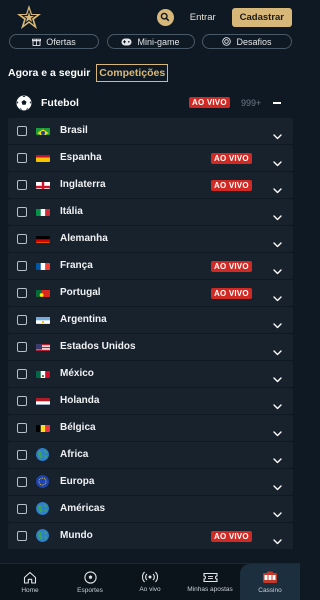 This screenshot has width=320, height=600. Describe the element at coordinates (270, 582) in the screenshot. I see `nav-casino: Cassino` at that location.